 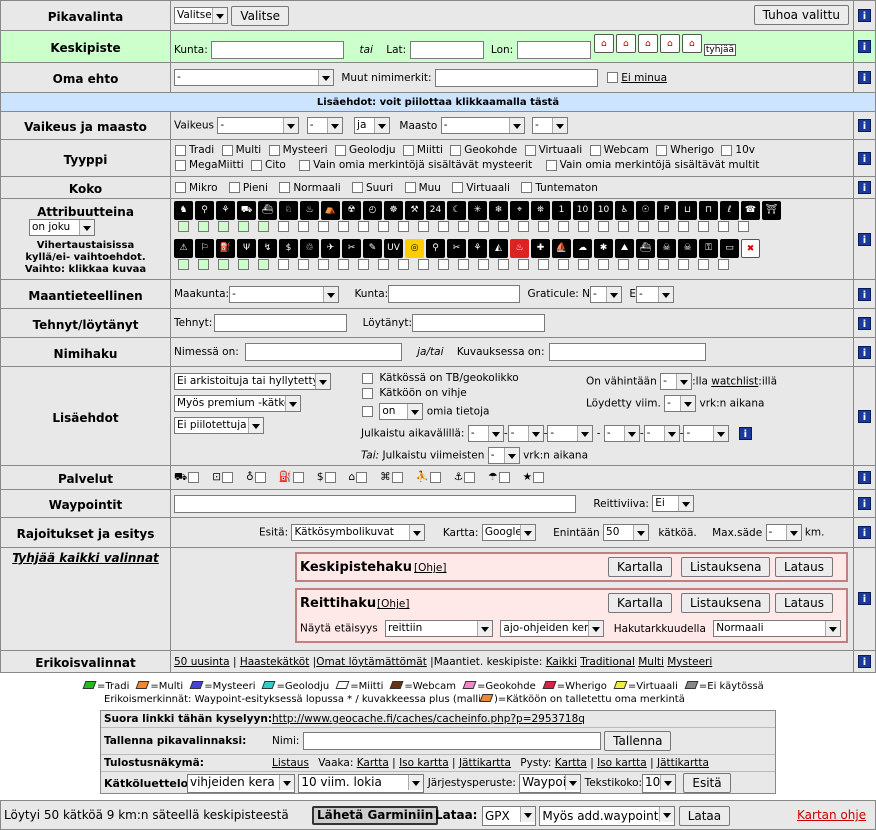 What do you see at coordinates (371, 662) in the screenshot?
I see `unfound-link: Omat löytämättömät` at bounding box center [371, 662].